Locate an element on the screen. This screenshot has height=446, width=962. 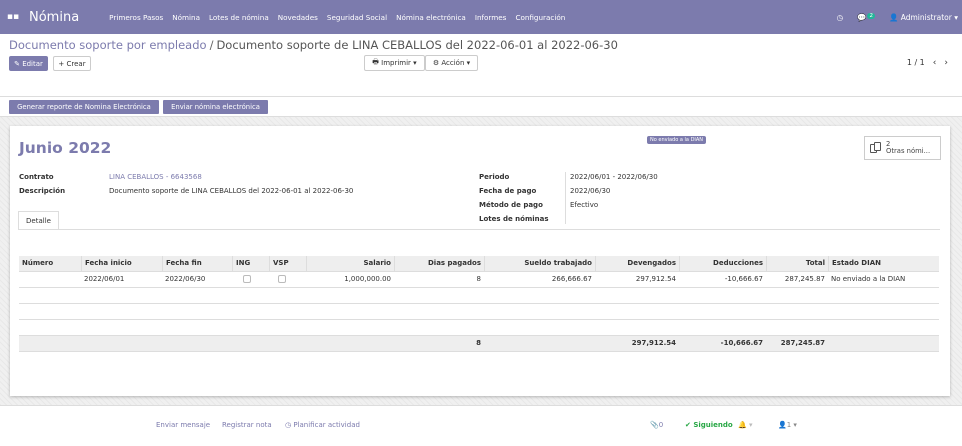
pager-value: 1 / 1 is located at coordinates (916, 63).